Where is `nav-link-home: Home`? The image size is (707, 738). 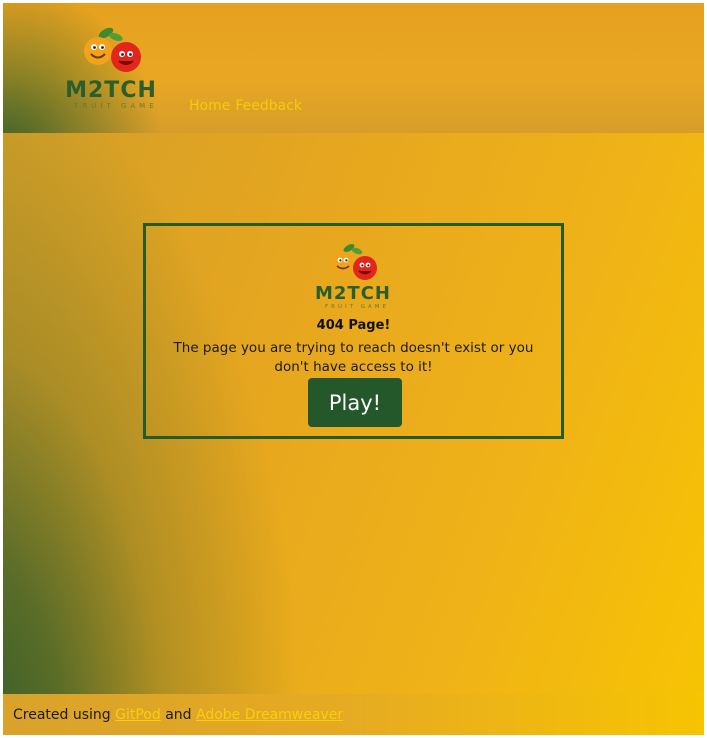 nav-link-home: Home is located at coordinates (209, 106).